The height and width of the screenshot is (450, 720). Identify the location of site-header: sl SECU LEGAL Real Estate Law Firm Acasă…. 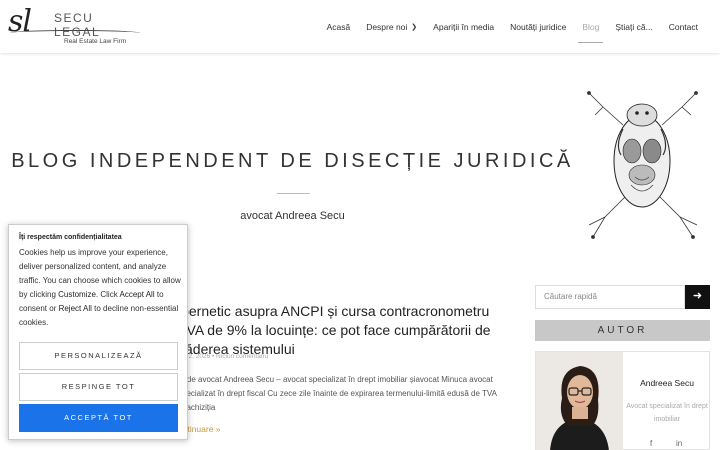
(360, 26).